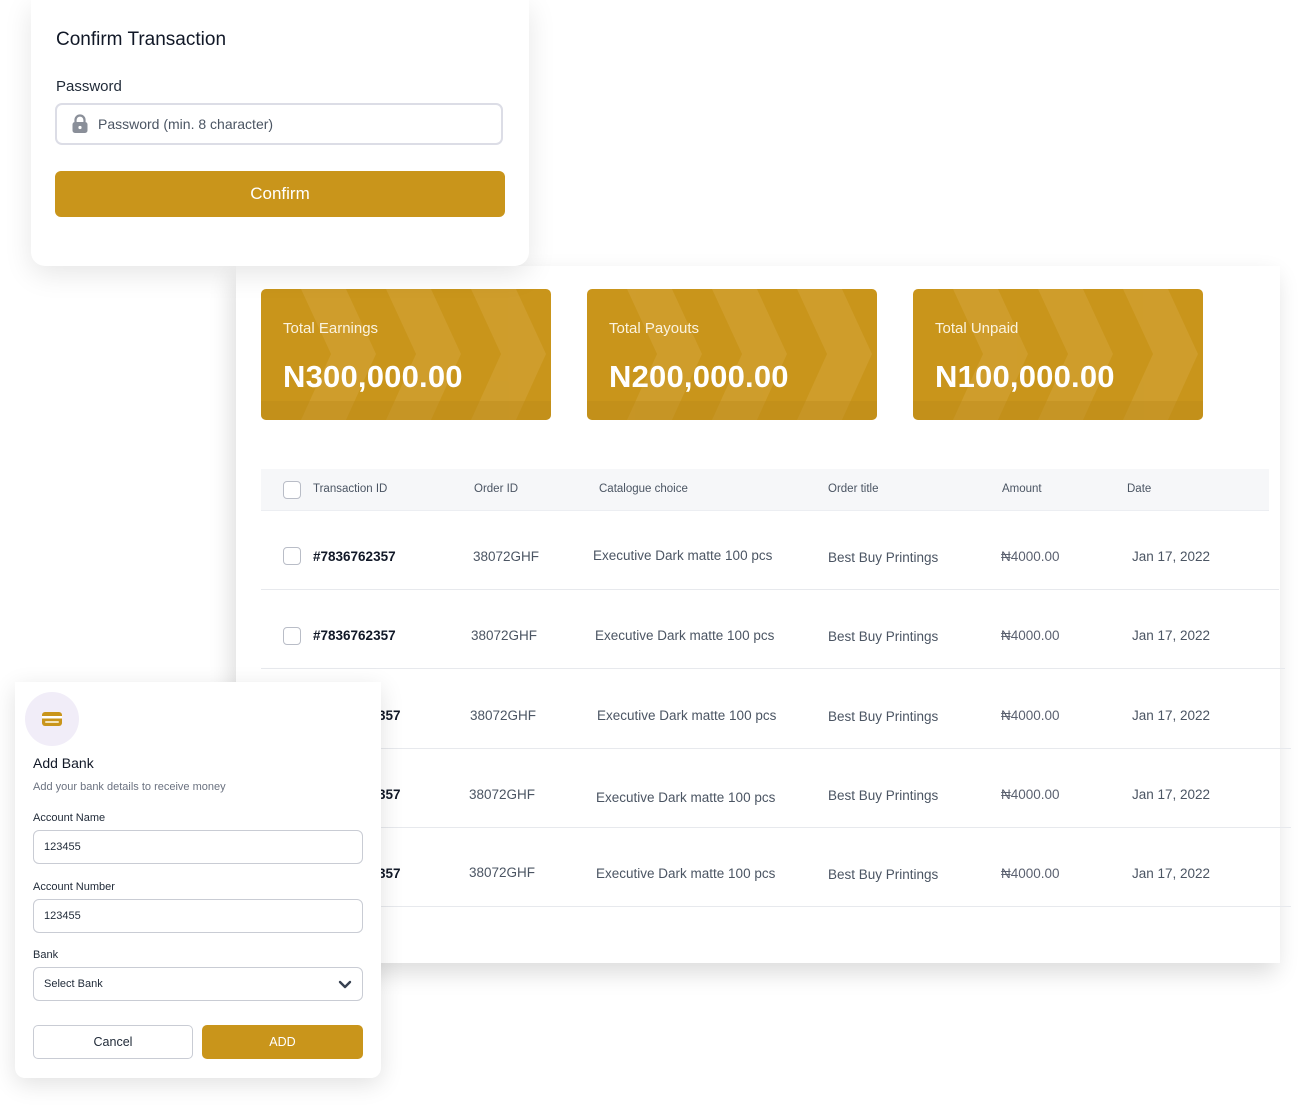 The width and height of the screenshot is (1314, 1108). What do you see at coordinates (496, 489) in the screenshot?
I see `column-header-order-id: Order ID` at bounding box center [496, 489].